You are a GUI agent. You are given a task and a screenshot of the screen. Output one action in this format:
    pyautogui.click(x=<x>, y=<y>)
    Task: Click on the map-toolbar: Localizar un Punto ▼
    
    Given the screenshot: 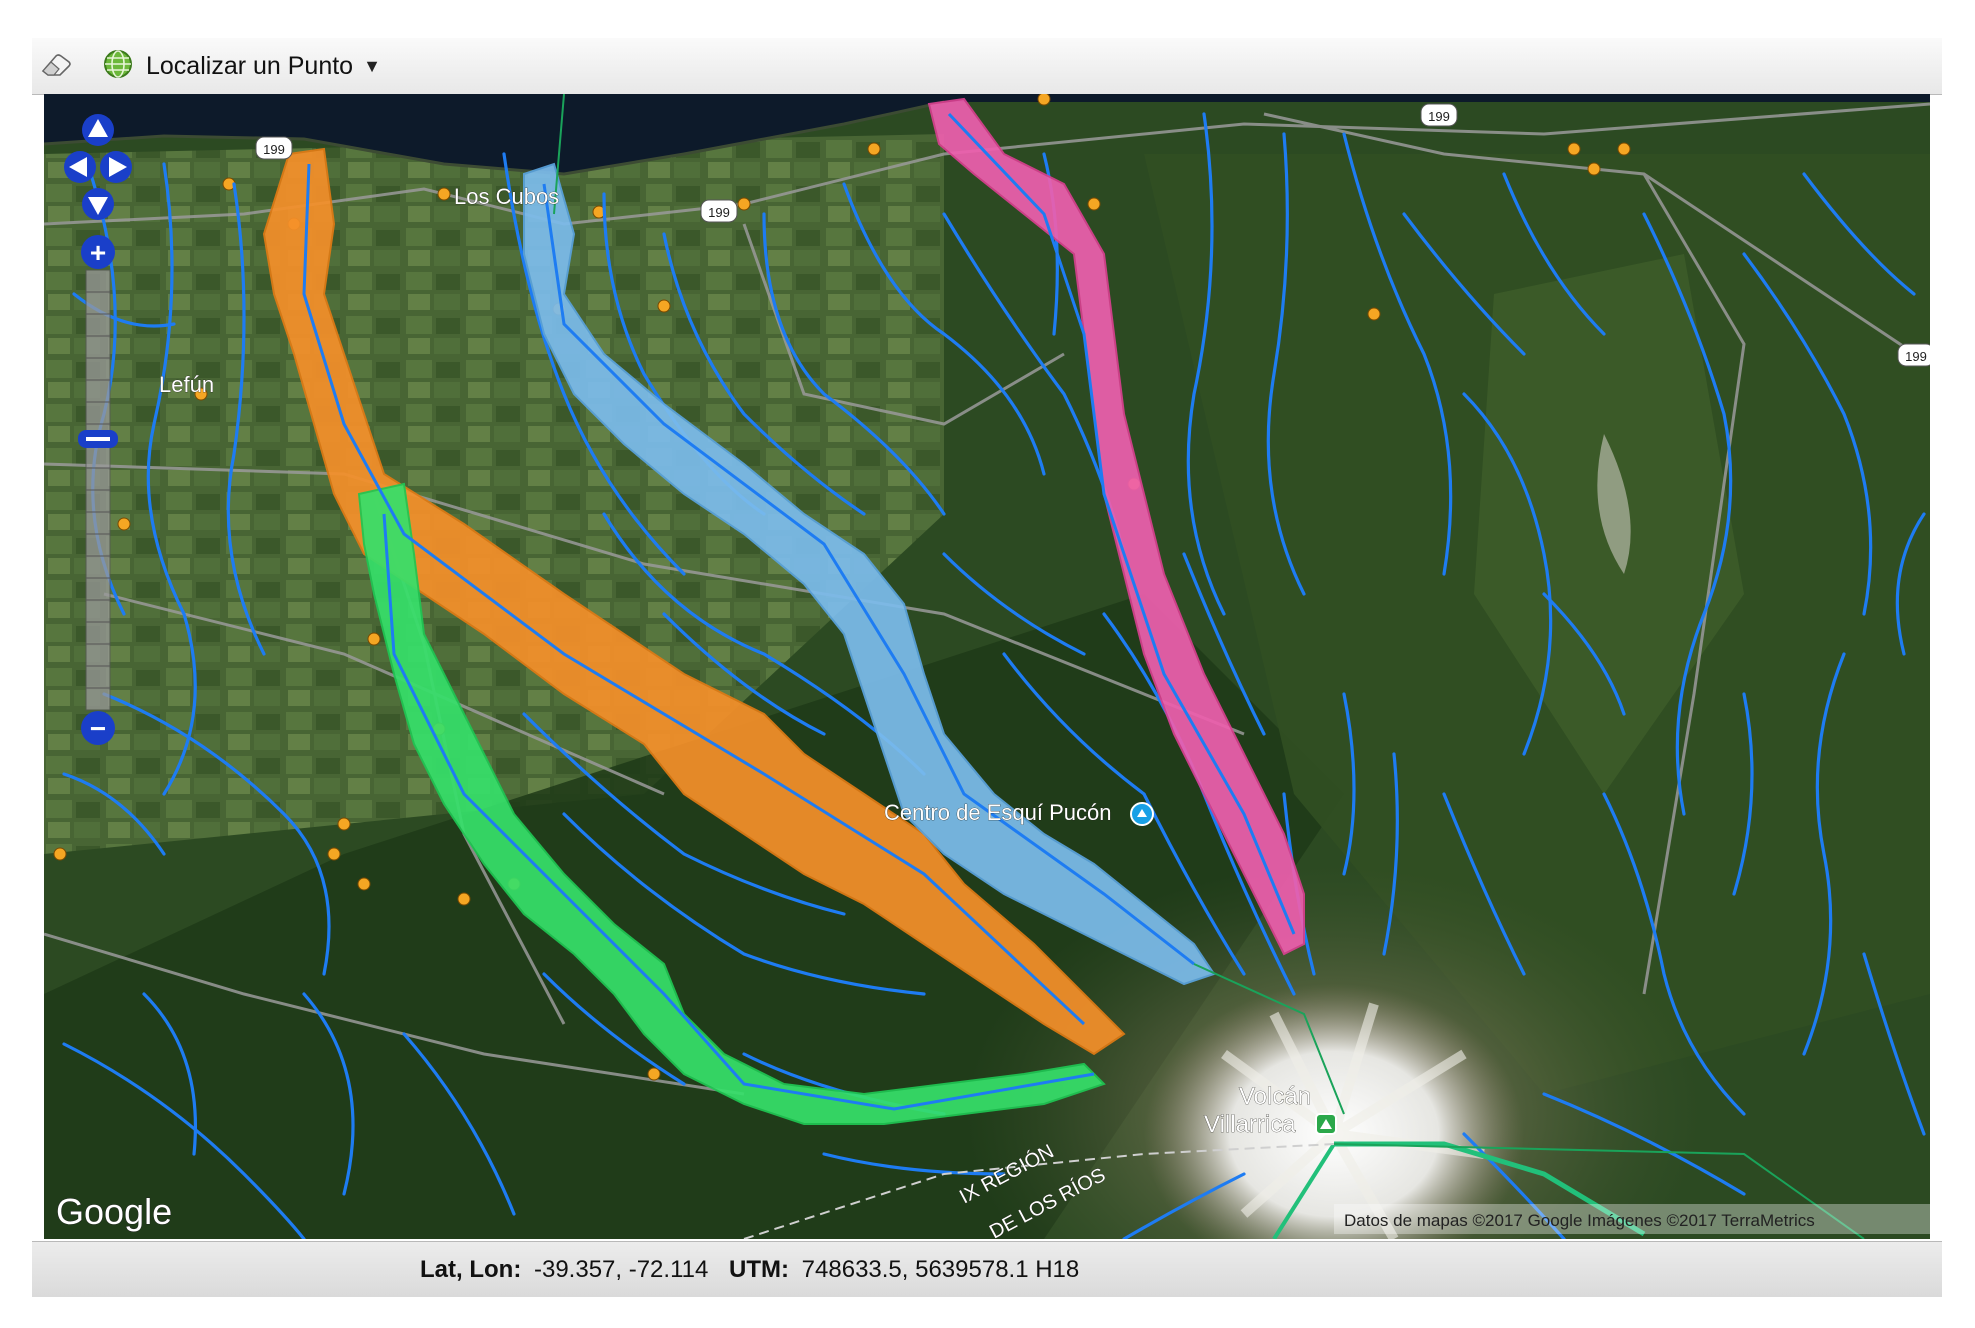 What is the action you would take?
    pyautogui.click(x=987, y=66)
    